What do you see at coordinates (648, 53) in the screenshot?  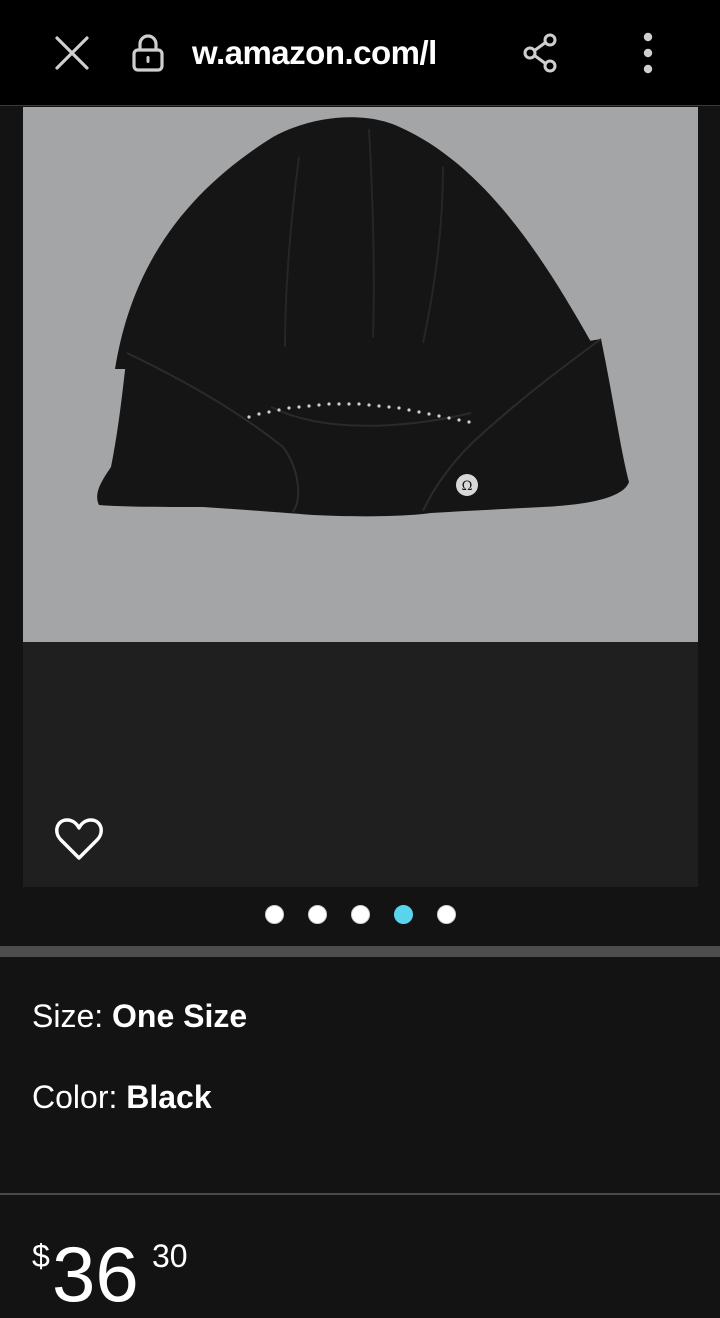 I see `more-vertical-icon` at bounding box center [648, 53].